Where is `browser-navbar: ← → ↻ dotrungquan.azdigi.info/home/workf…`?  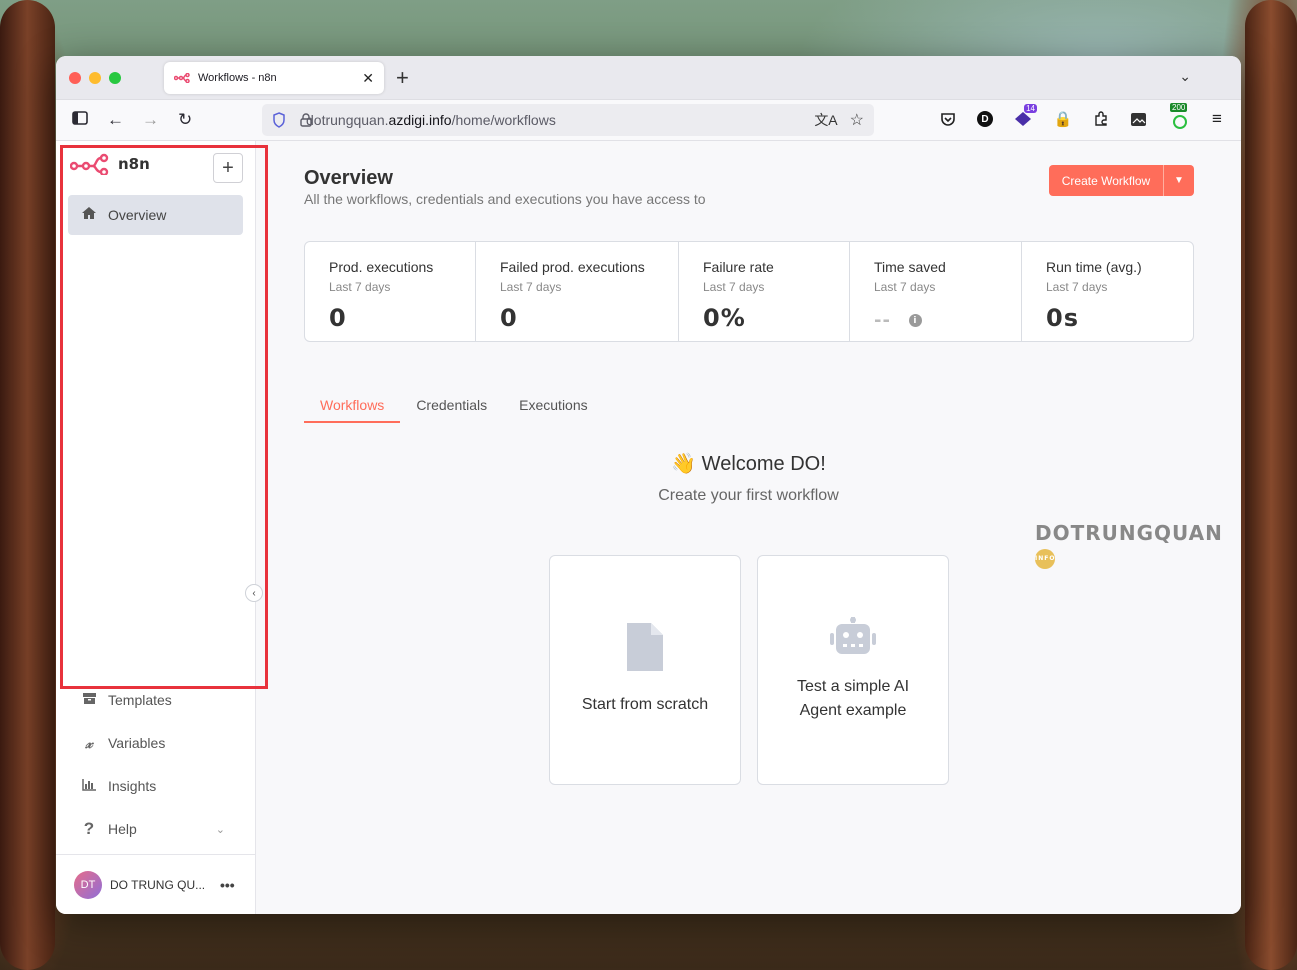
browser-navbar: ← → ↻ dotrungquan.azdigi.info/home/workf… is located at coordinates (648, 120).